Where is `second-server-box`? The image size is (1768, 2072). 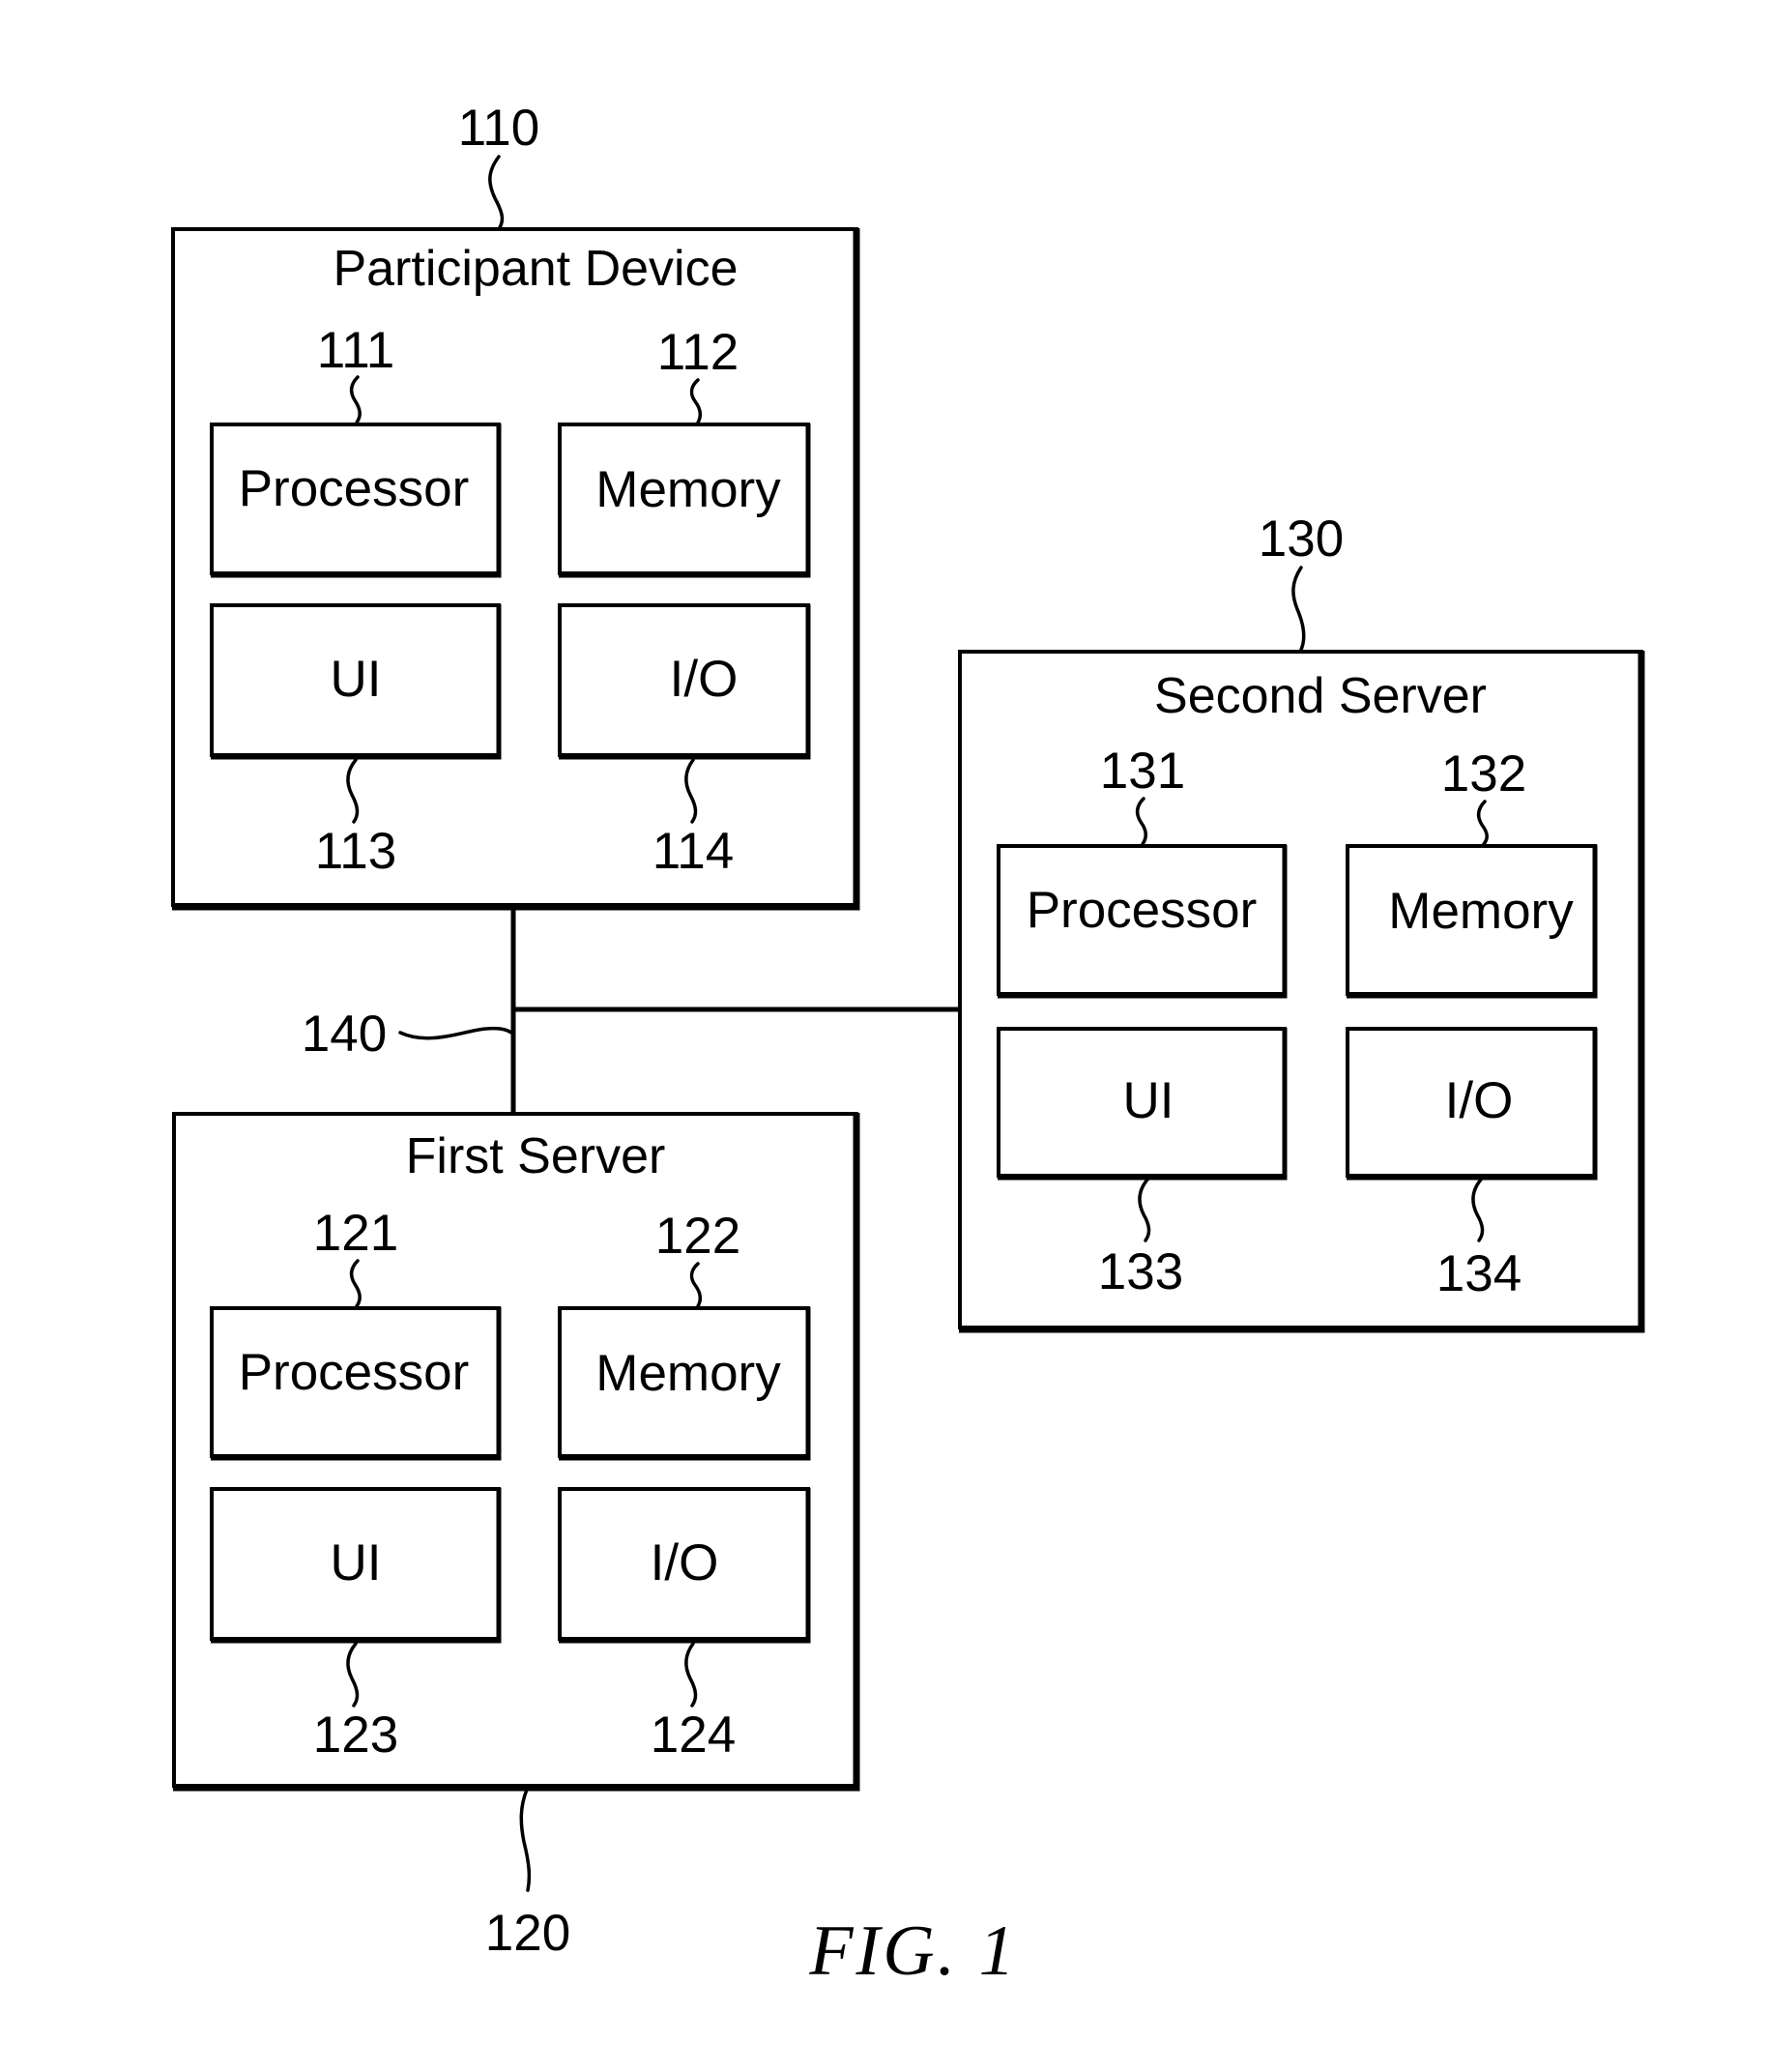 second-server-box is located at coordinates (1300, 990).